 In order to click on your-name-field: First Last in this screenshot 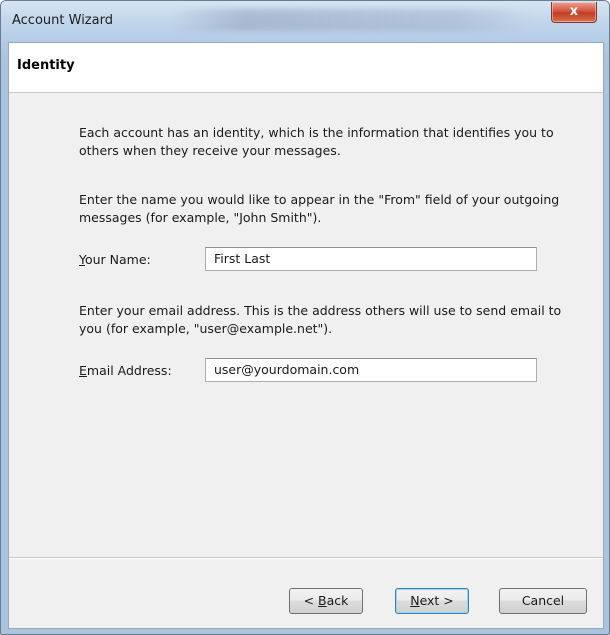, I will do `click(371, 259)`.